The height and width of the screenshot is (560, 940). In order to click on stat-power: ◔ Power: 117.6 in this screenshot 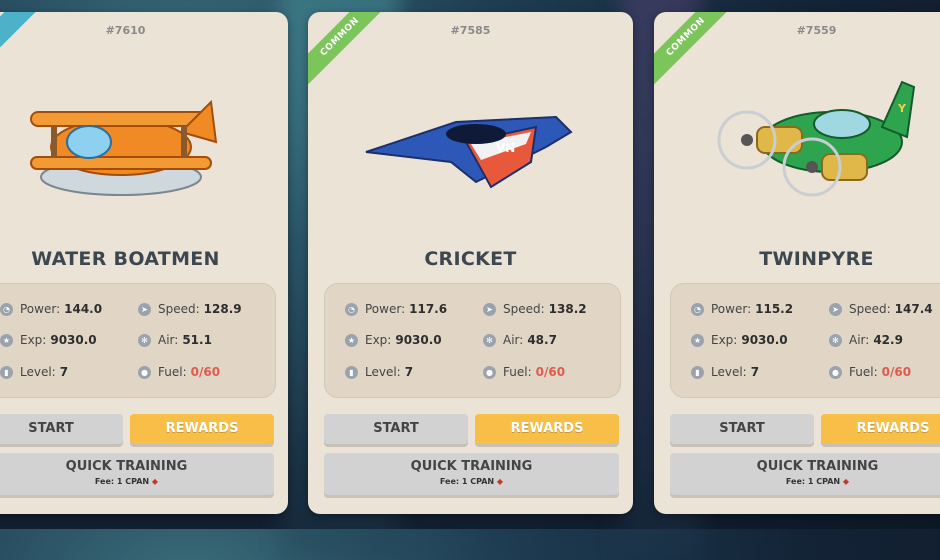, I will do `click(396, 309)`.